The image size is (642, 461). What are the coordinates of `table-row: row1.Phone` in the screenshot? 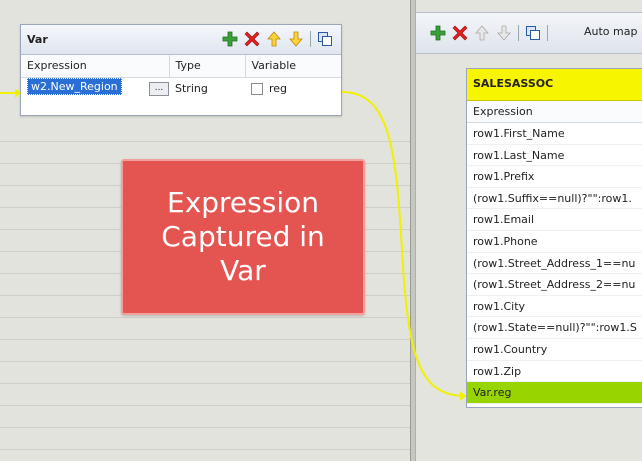 It's located at (554, 242).